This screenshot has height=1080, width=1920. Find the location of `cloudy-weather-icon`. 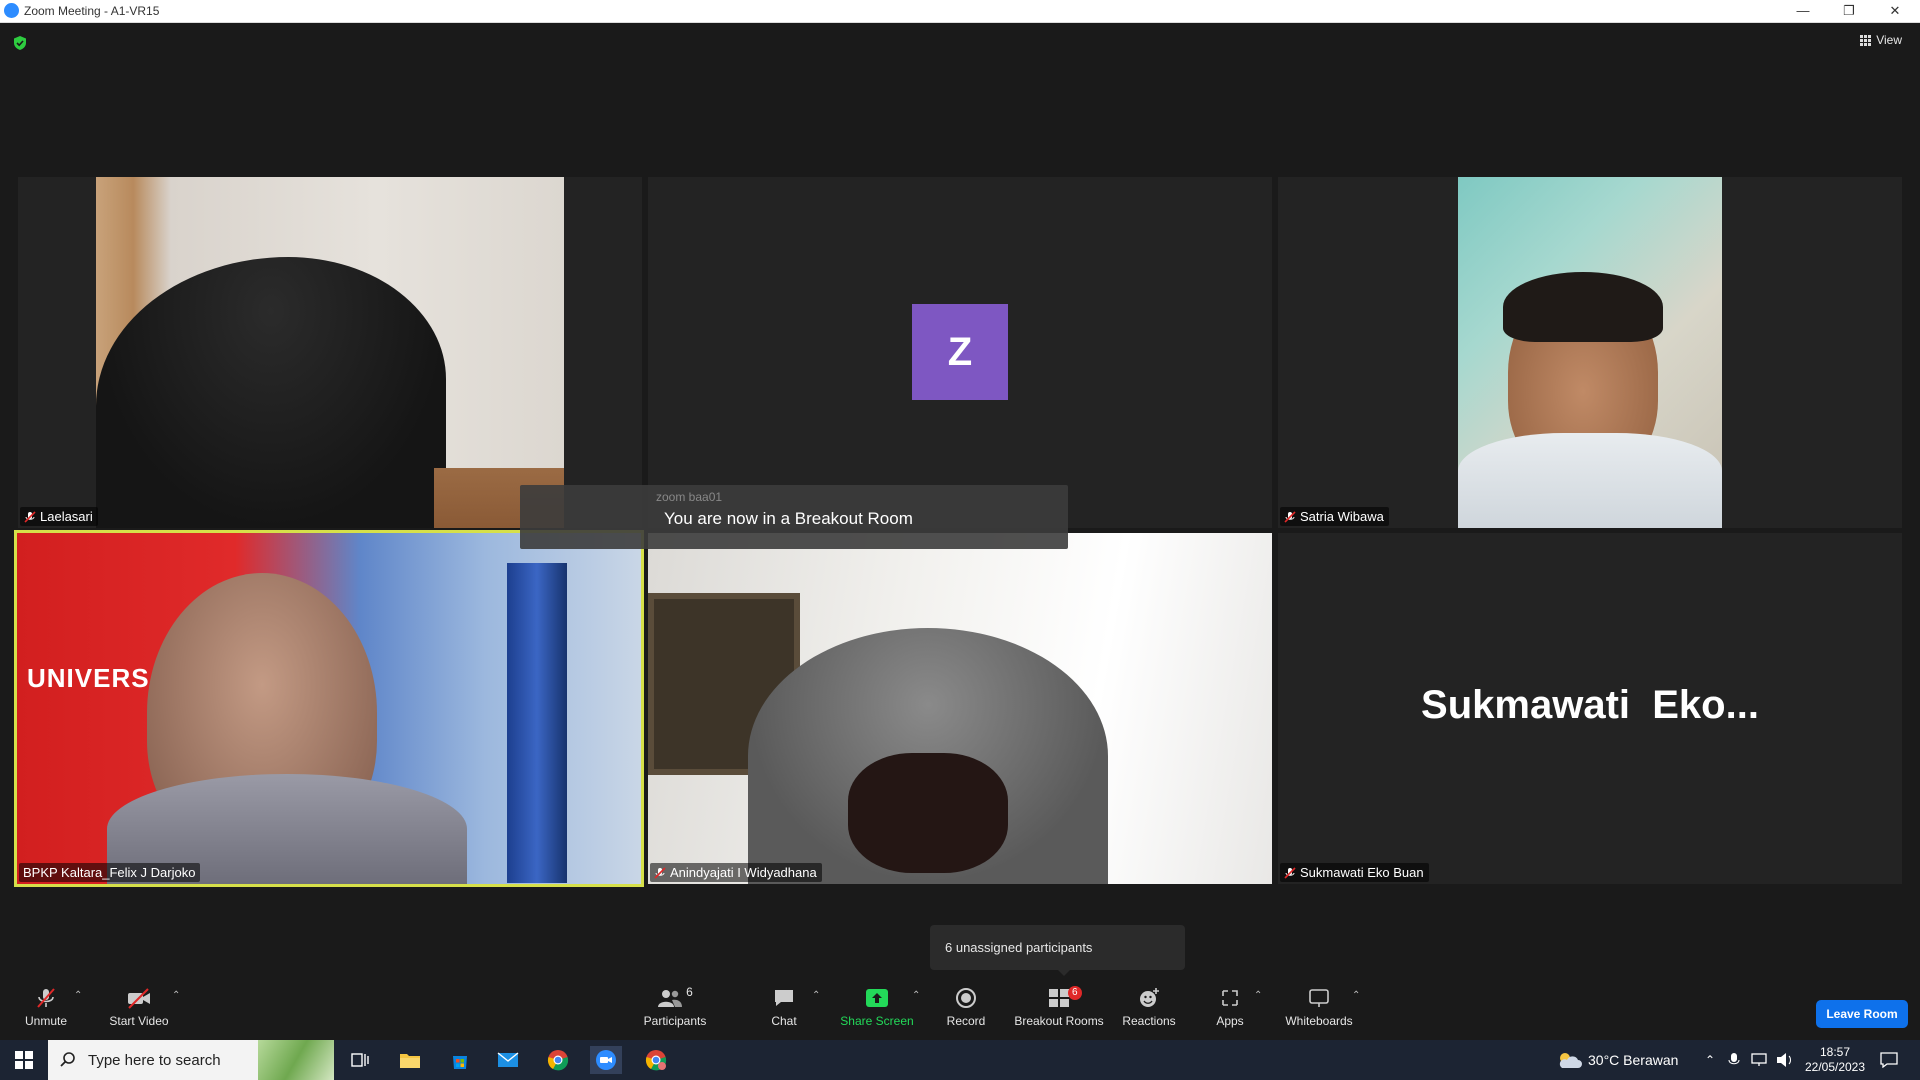

cloudy-weather-icon is located at coordinates (1570, 1060).